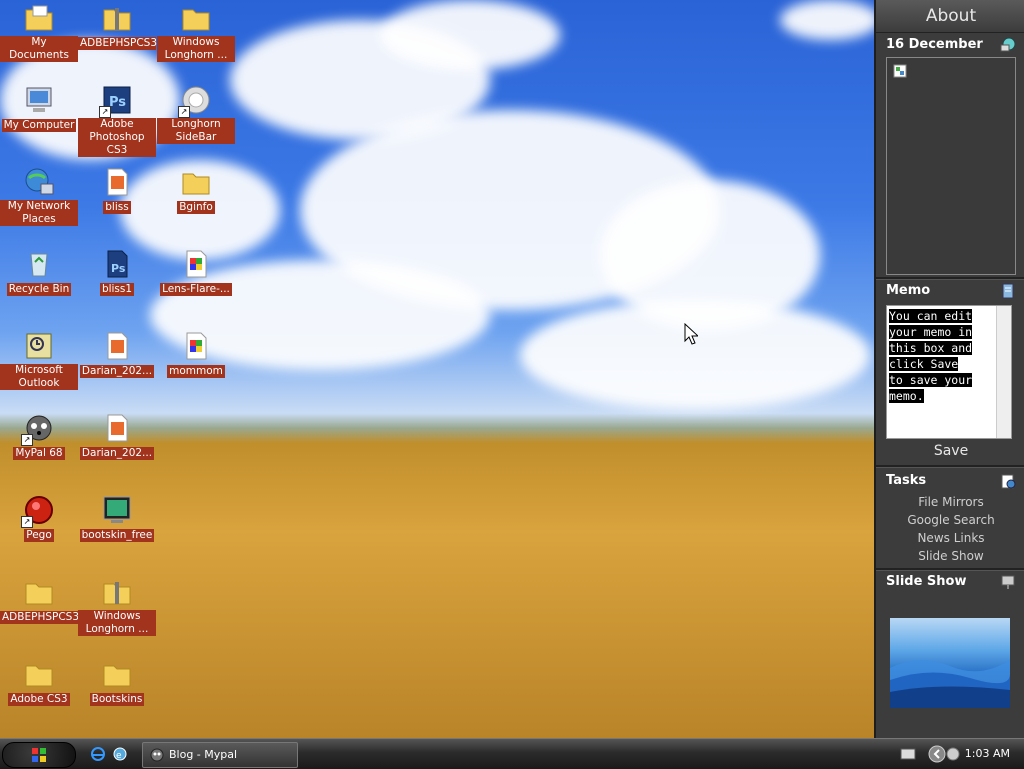 This screenshot has width=1024, height=769. Describe the element at coordinates (950, 502) in the screenshot. I see `task-link-file-mirrors: File Mirrors` at that location.